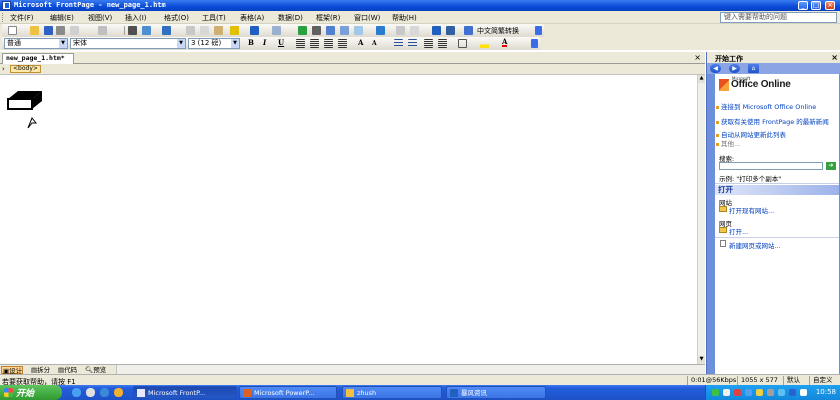 This screenshot has width=840, height=400. Describe the element at coordinates (12, 30) in the screenshot. I see `new-page-icon` at that location.